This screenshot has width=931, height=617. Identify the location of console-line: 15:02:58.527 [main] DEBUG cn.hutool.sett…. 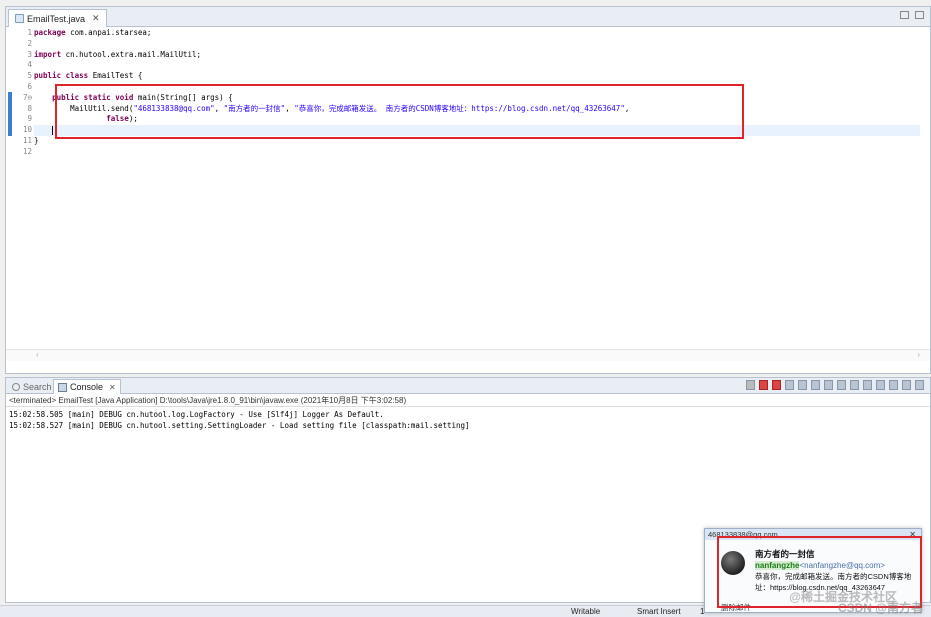
(239, 425).